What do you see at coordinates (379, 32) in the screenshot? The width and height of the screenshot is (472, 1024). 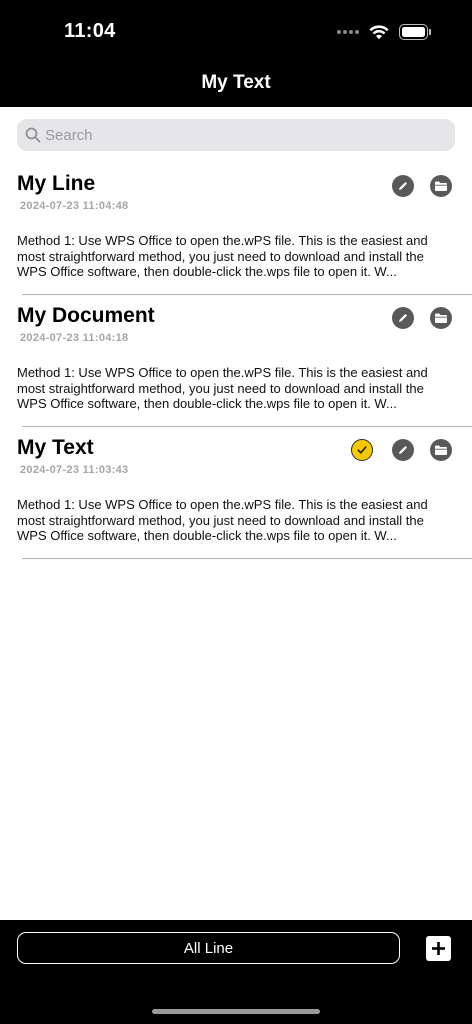 I see `wifi-icon` at bounding box center [379, 32].